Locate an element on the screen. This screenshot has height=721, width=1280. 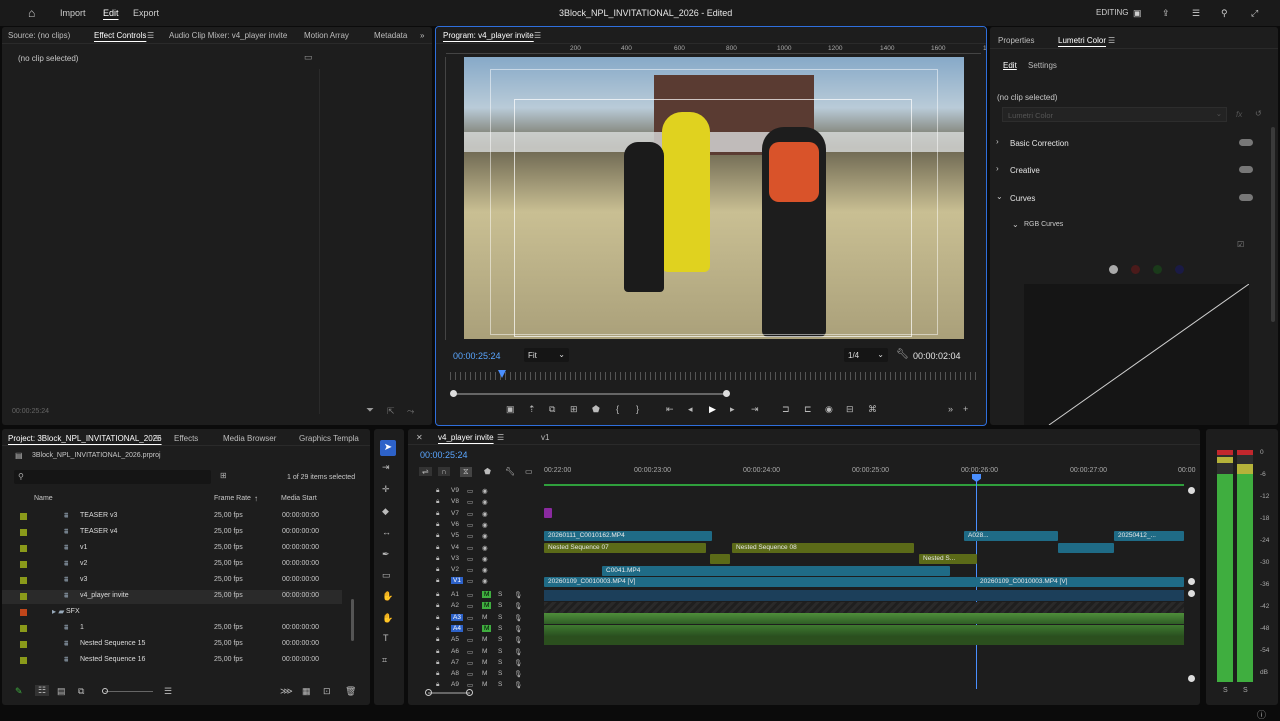
tab-effects: Effects is located at coordinates (186, 438).